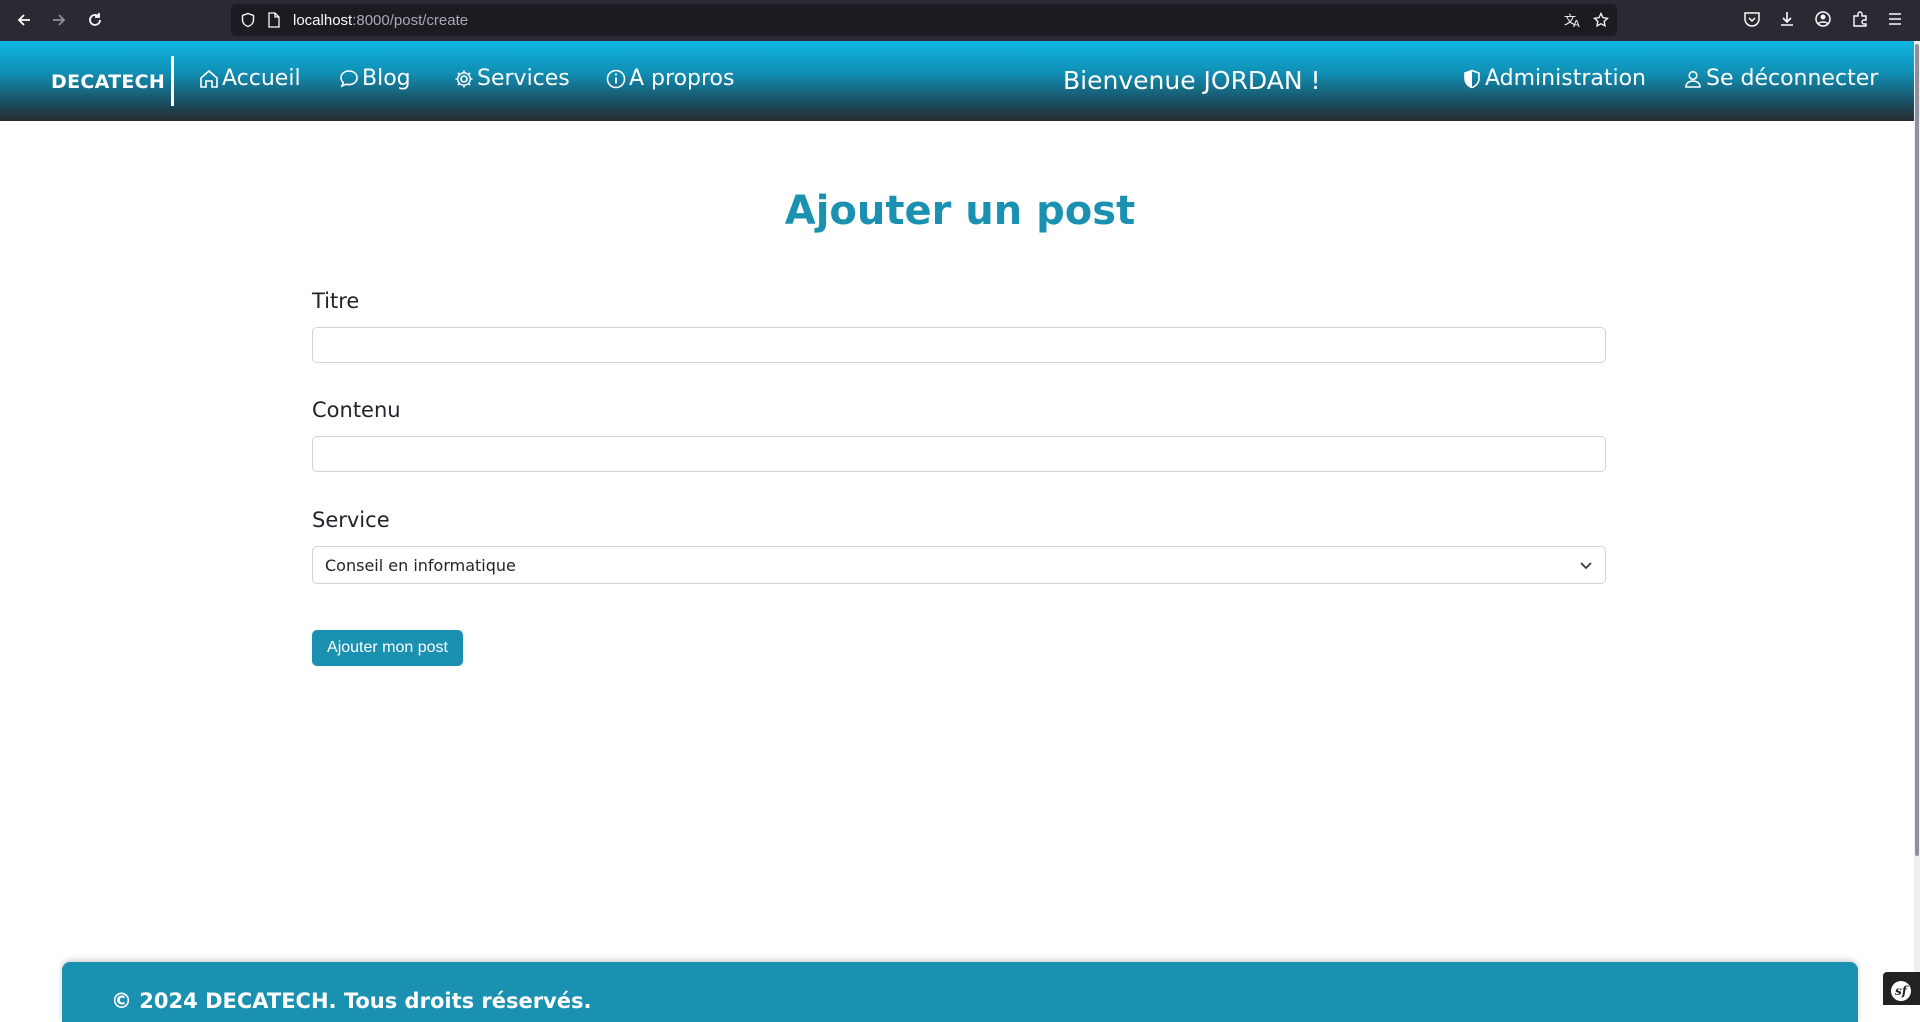 Image resolution: width=1920 pixels, height=1022 pixels. What do you see at coordinates (523, 78) in the screenshot?
I see `nav-link-label: Services` at bounding box center [523, 78].